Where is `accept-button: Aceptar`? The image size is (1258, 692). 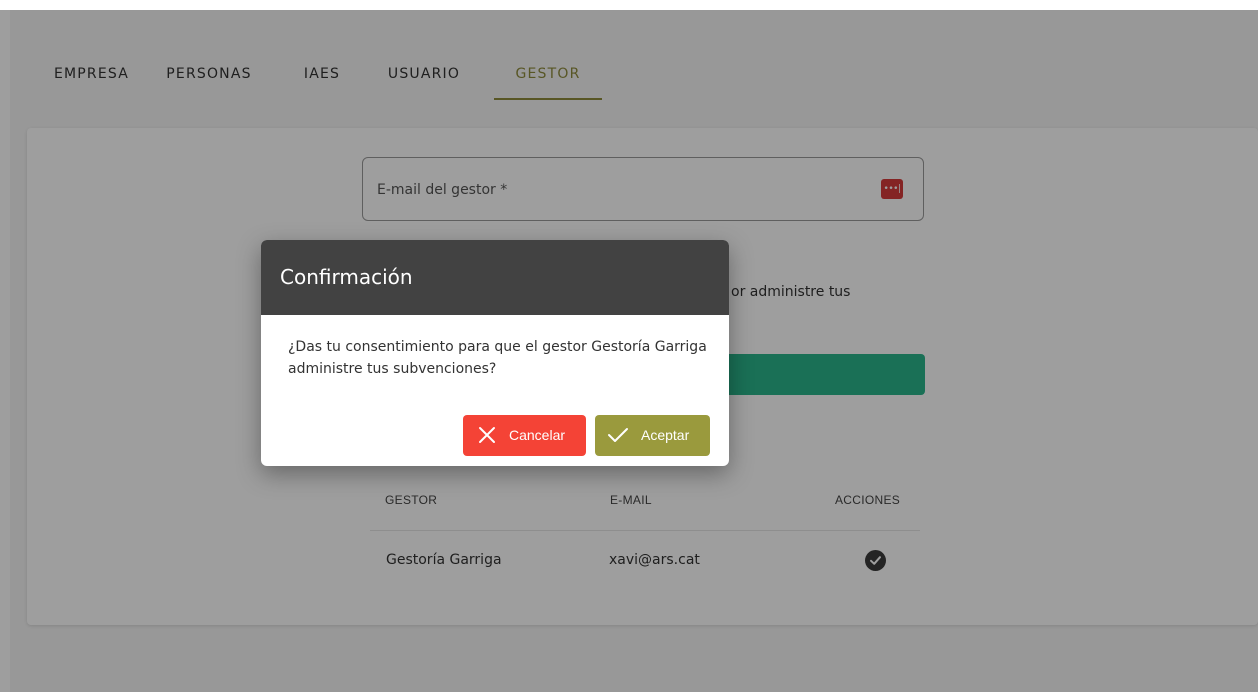 accept-button: Aceptar is located at coordinates (652, 435).